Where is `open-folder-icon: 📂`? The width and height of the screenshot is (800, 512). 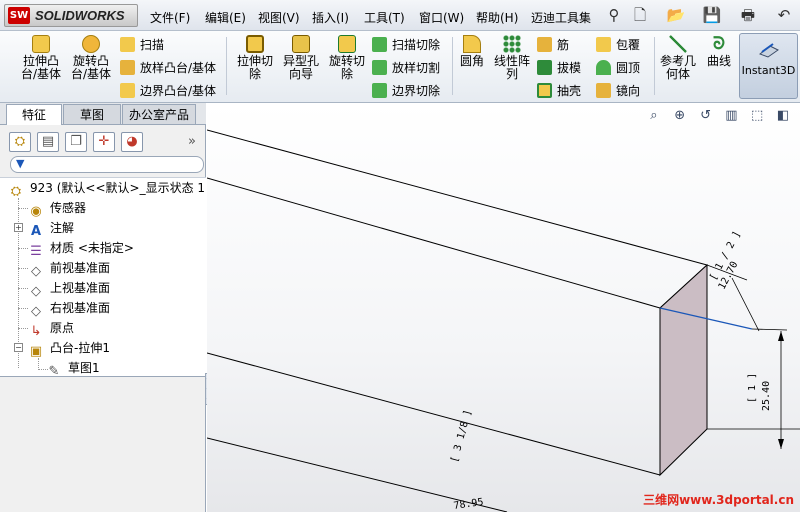 open-folder-icon: 📂 is located at coordinates (676, 15).